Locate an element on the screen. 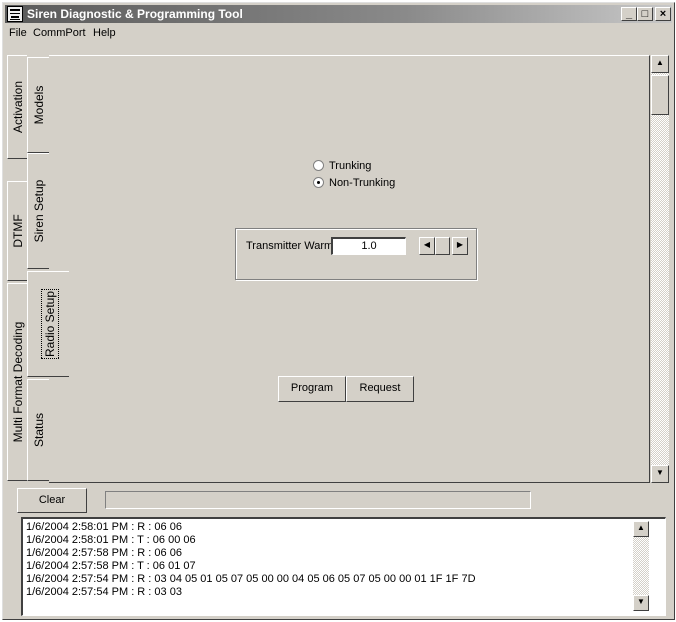 This screenshot has height=622, width=676. tab-multi-format-decoding-label: Multi Format Decoding is located at coordinates (17, 382).